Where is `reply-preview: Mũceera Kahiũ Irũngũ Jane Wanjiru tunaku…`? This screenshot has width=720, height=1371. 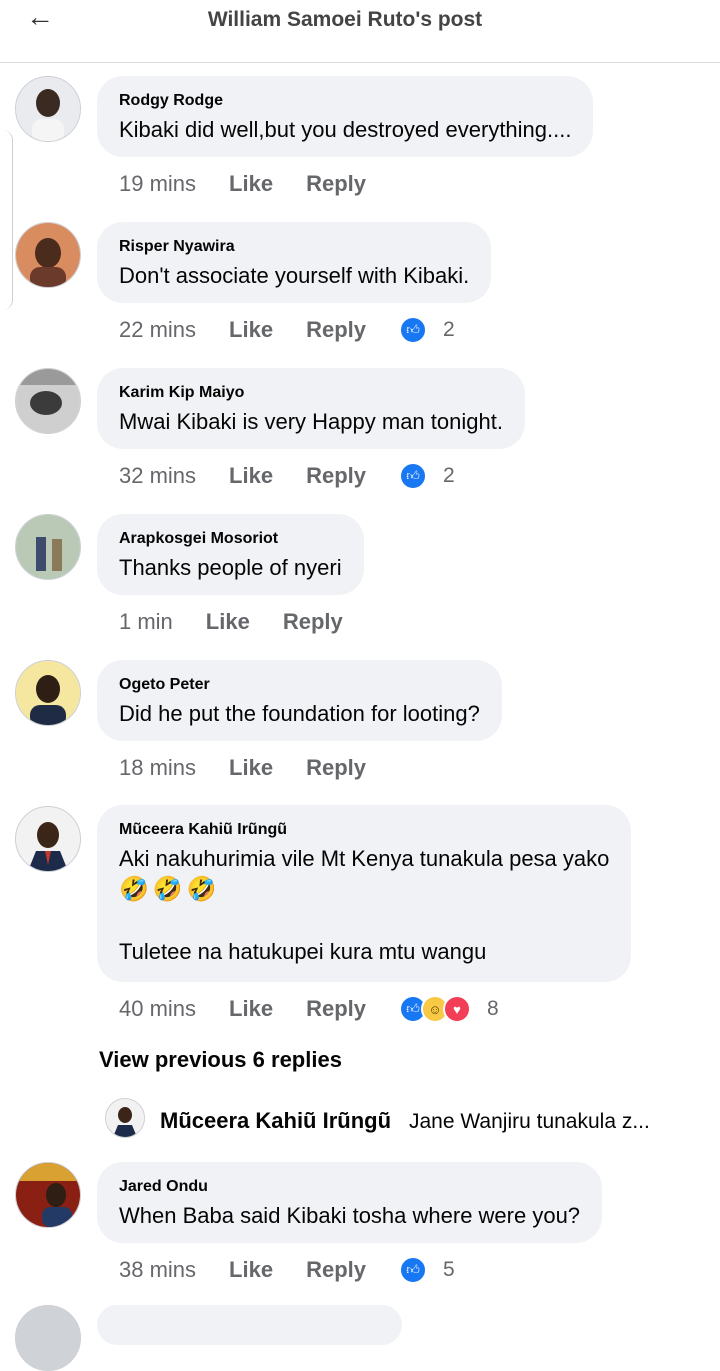
reply-preview: Mũceera Kahiũ Irũngũ Jane Wanjiru tunaku… is located at coordinates (405, 1119).